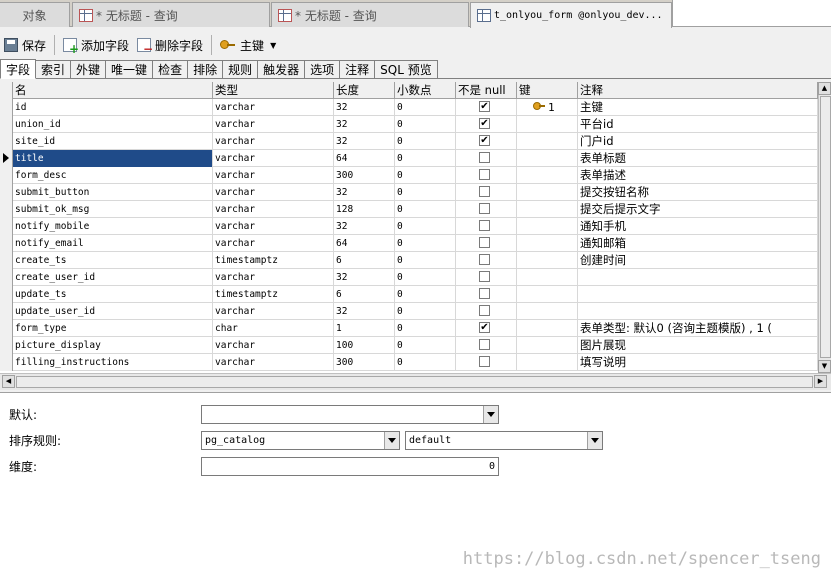 The image size is (831, 577). What do you see at coordinates (409, 362) in the screenshot?
I see `table-row: filling_instructions varchar 300 0 填写说明` at bounding box center [409, 362].